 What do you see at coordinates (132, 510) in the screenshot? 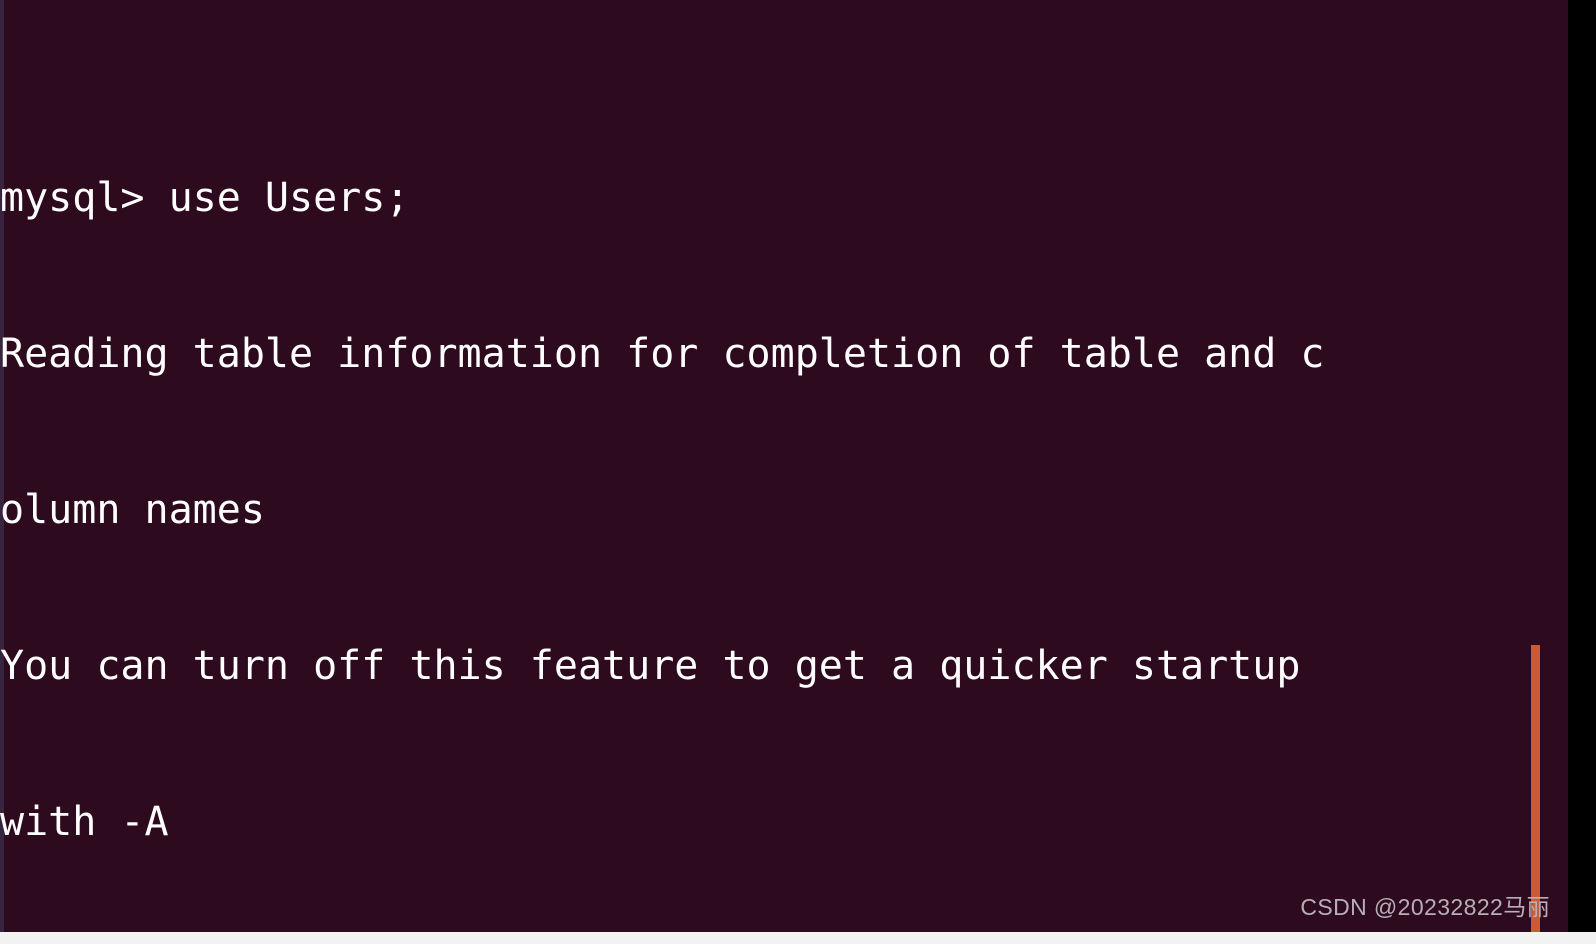
I see `terminal-line: olumn names` at bounding box center [132, 510].